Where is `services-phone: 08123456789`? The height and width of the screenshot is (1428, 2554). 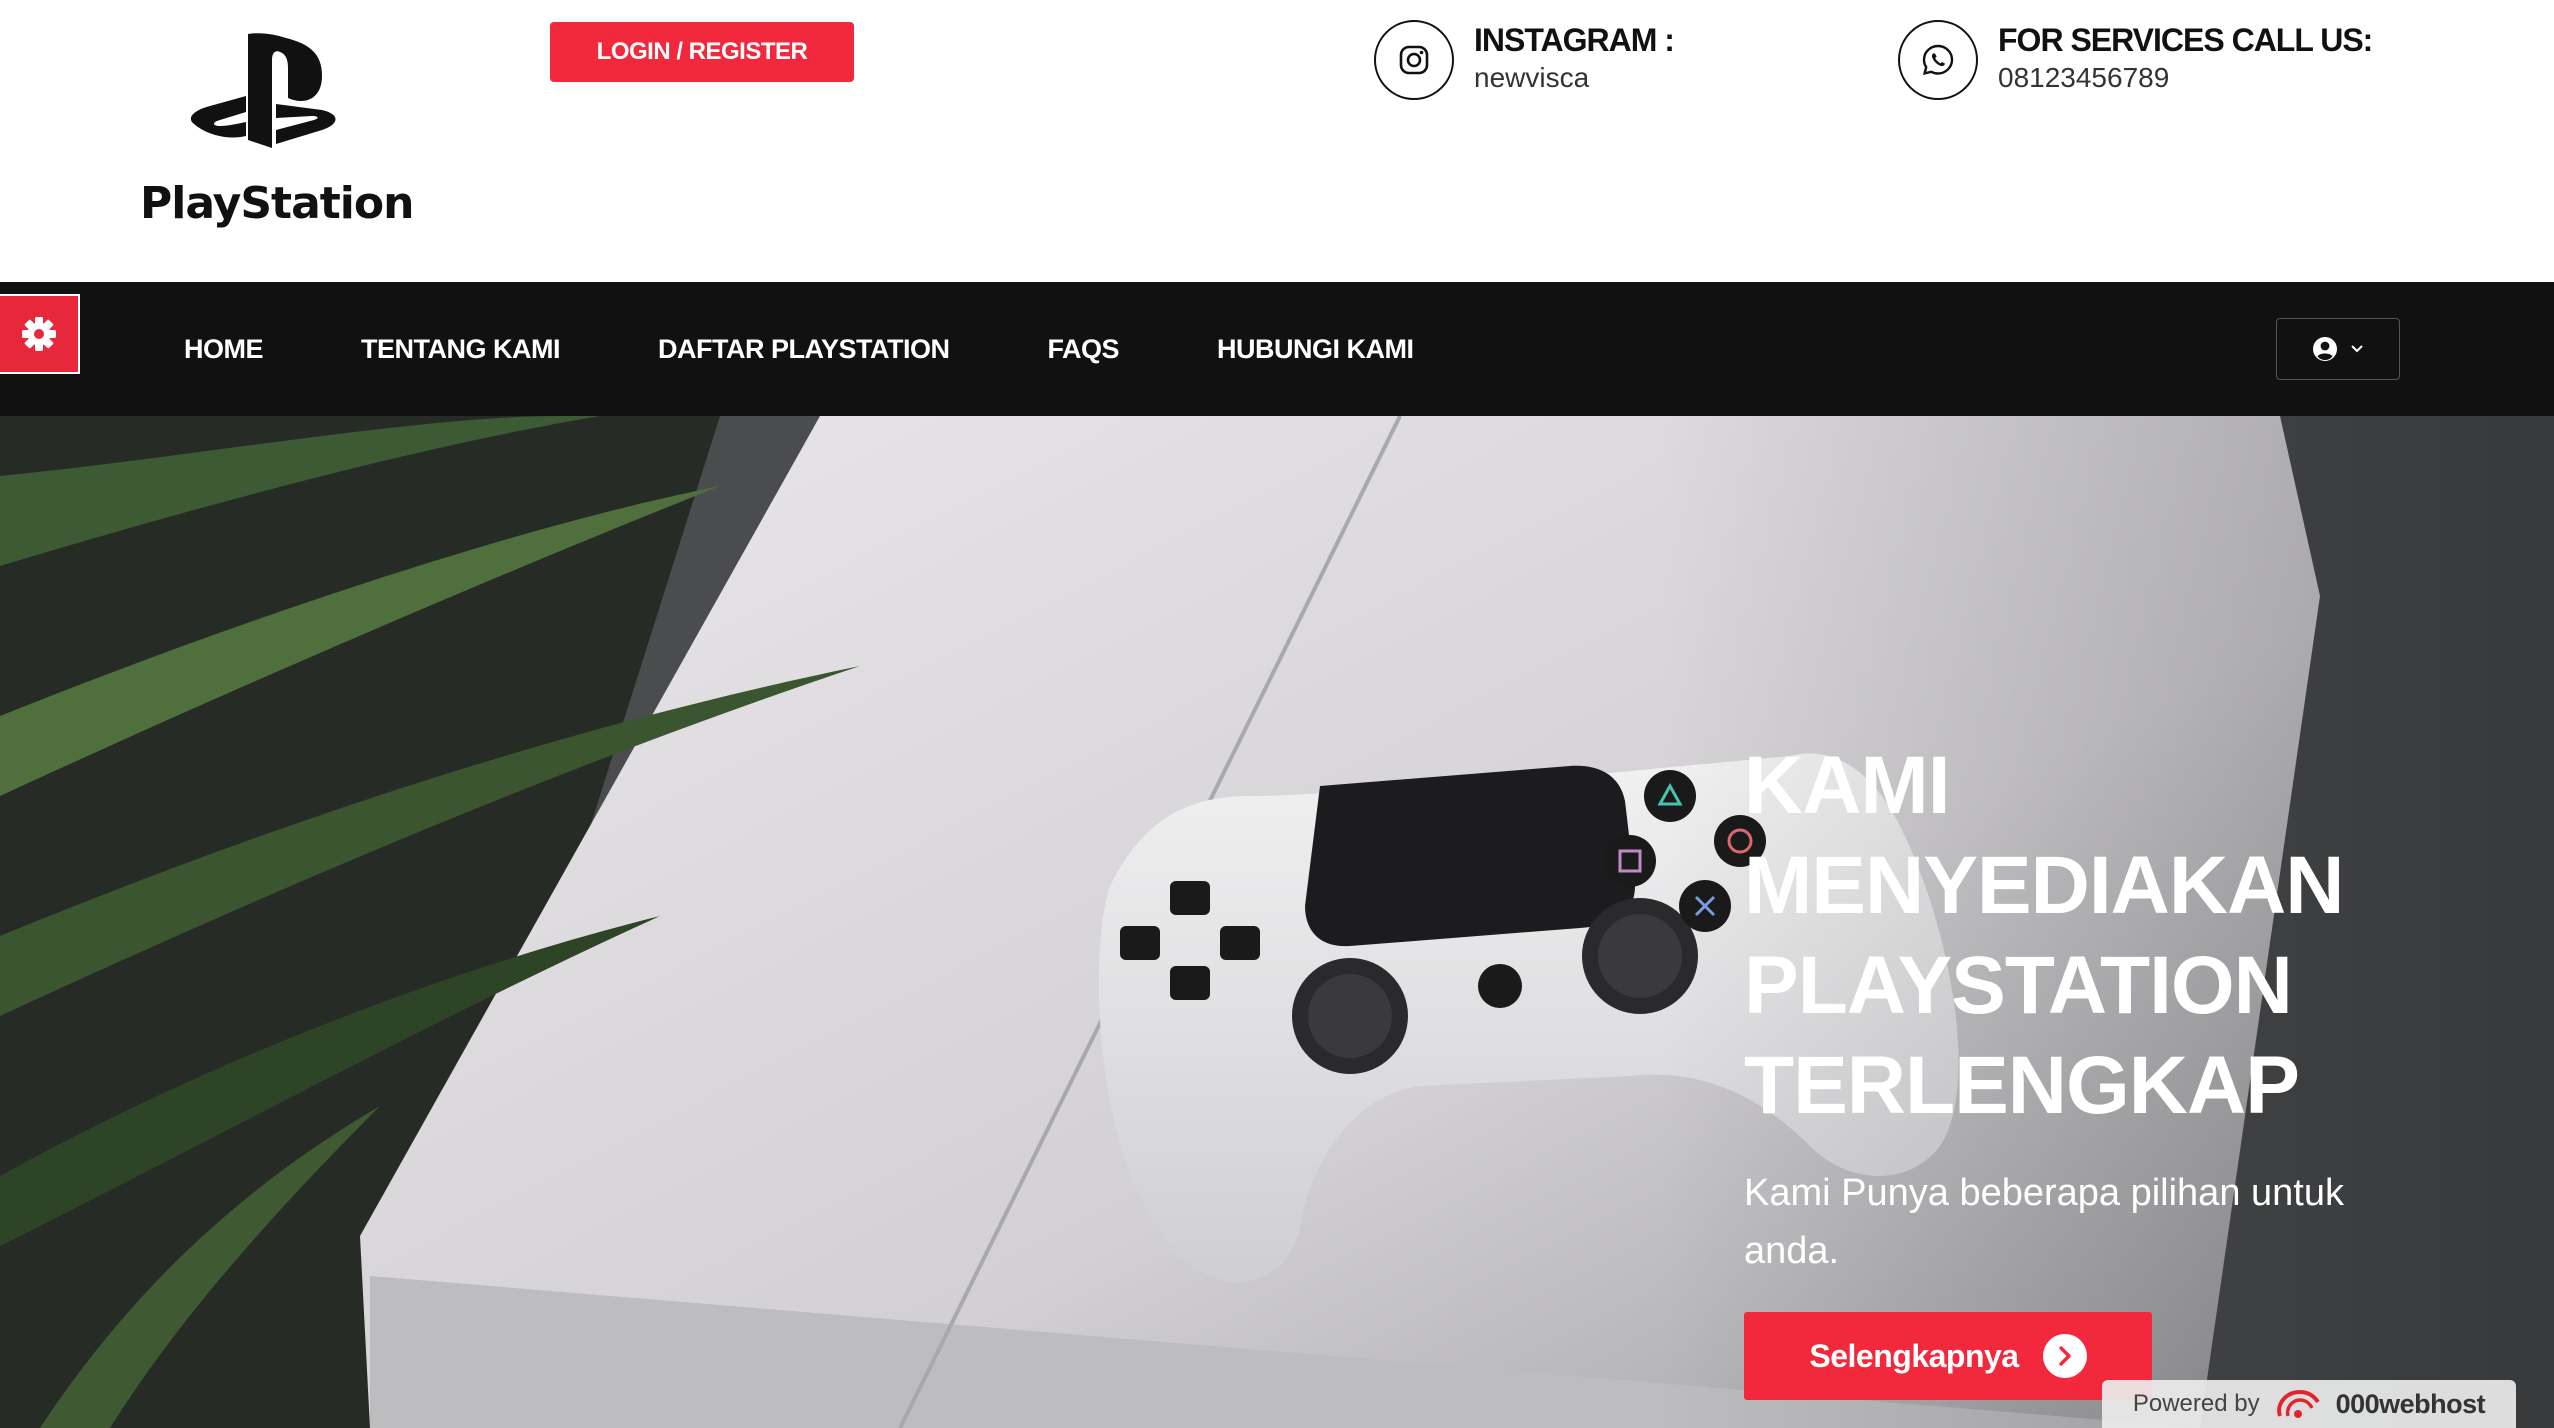 services-phone: 08123456789 is located at coordinates (2083, 78).